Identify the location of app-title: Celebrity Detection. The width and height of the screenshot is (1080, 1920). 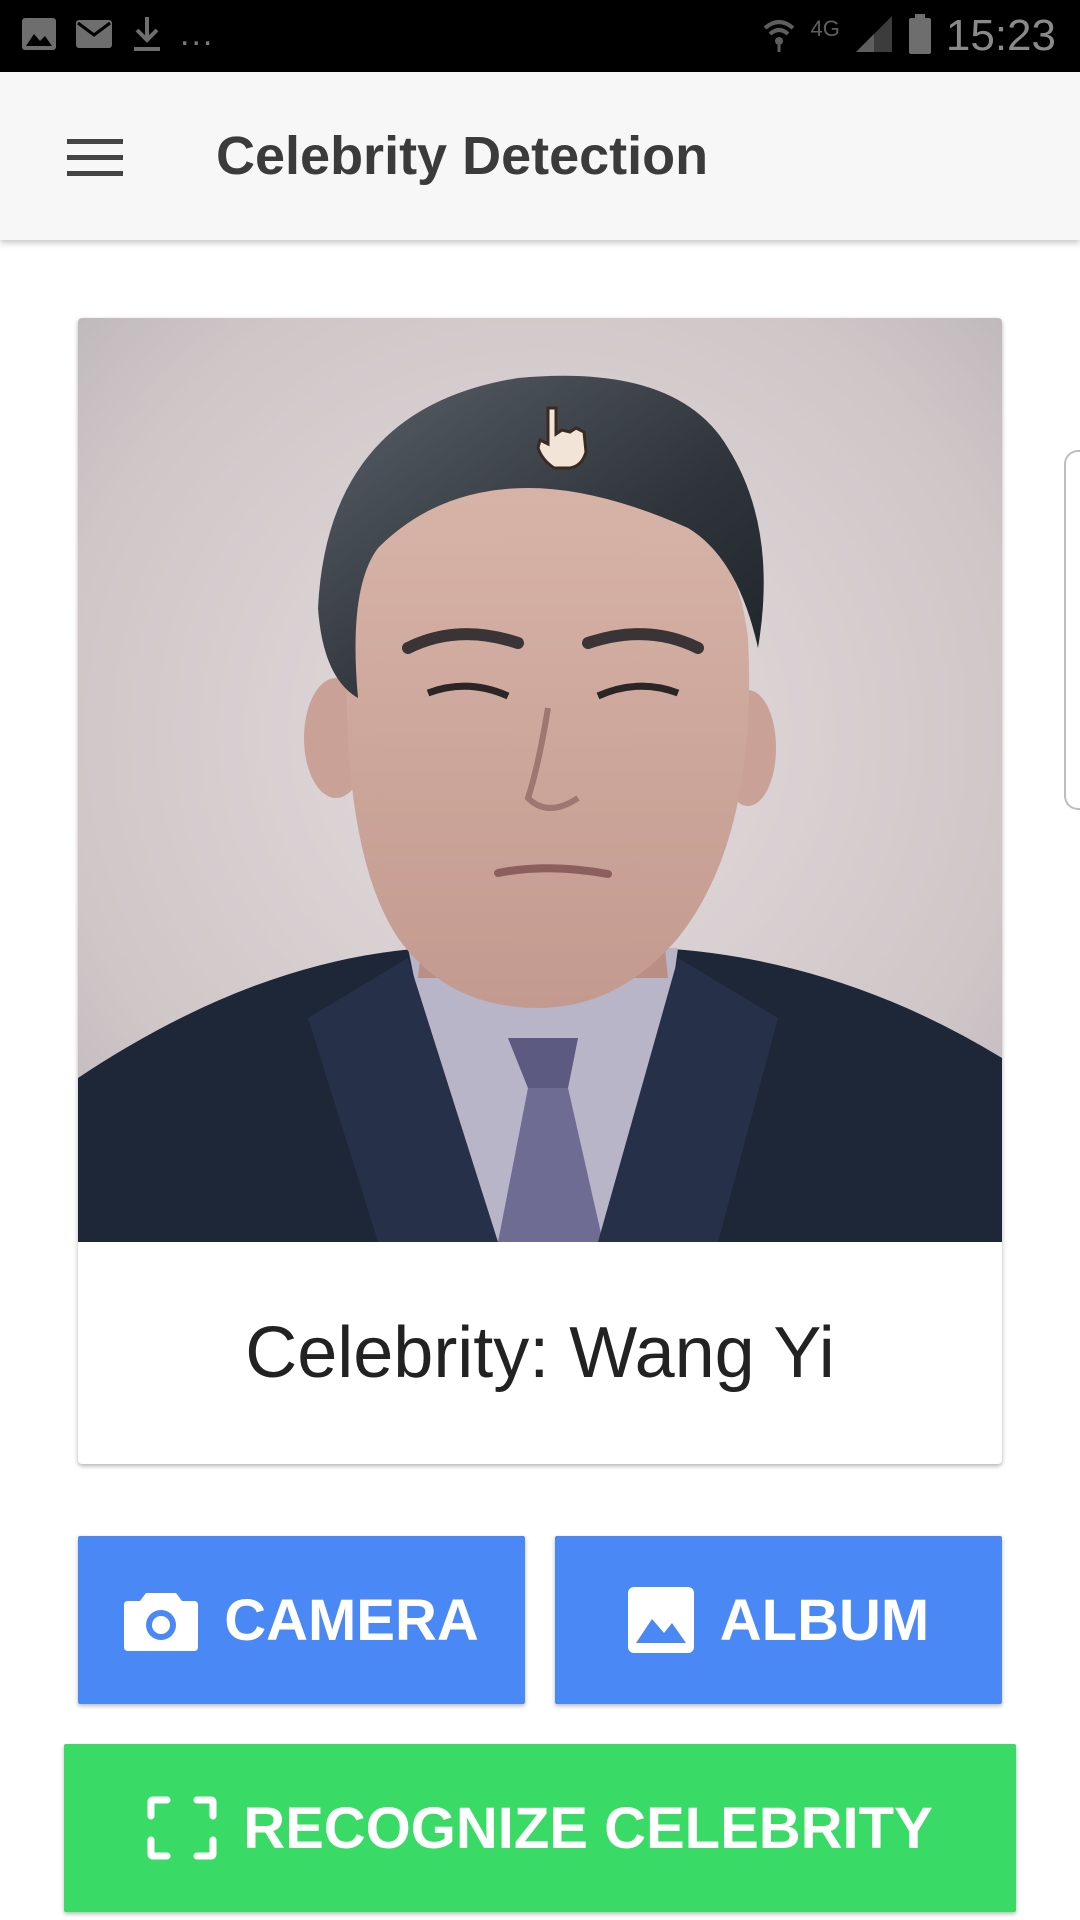
(462, 156).